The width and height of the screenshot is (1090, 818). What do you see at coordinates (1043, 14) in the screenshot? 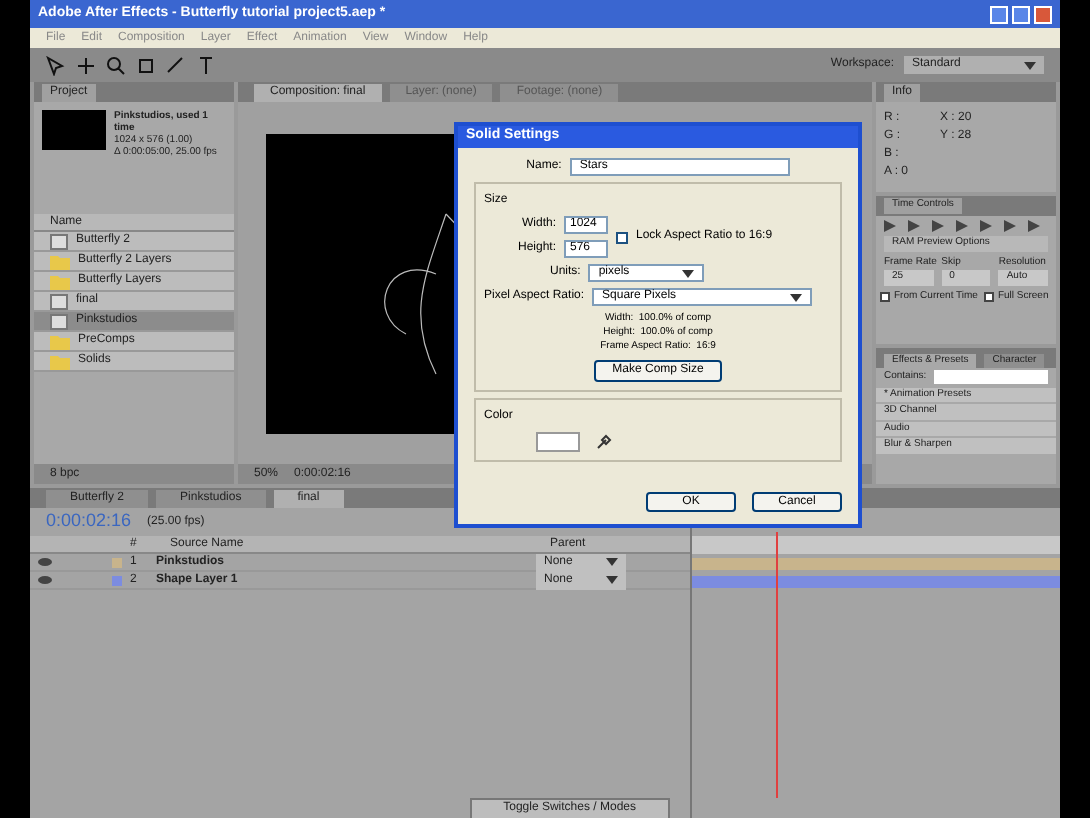
I see `close-button` at bounding box center [1043, 14].